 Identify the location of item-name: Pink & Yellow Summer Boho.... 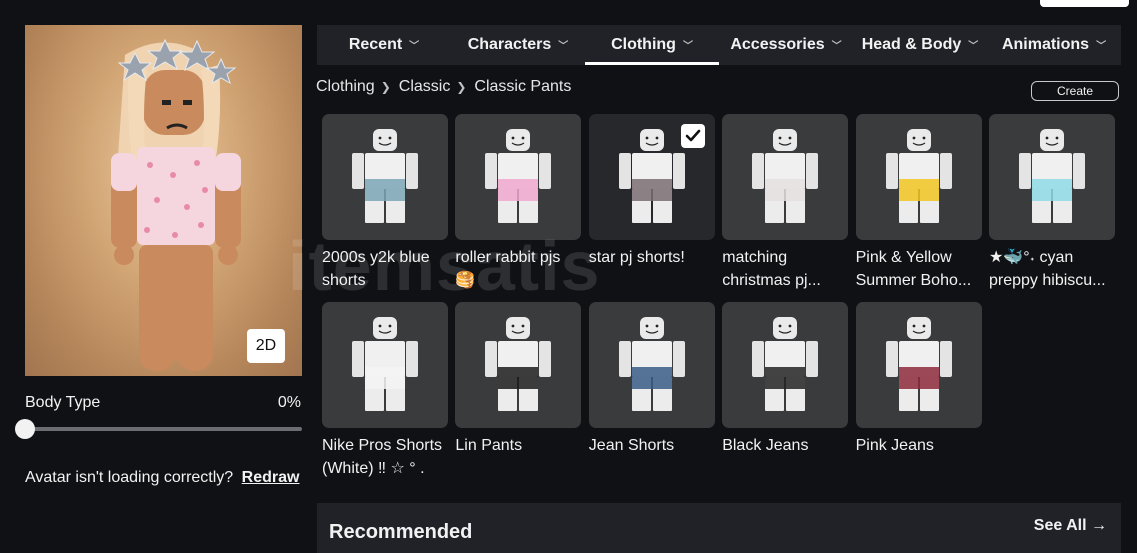
(913, 269).